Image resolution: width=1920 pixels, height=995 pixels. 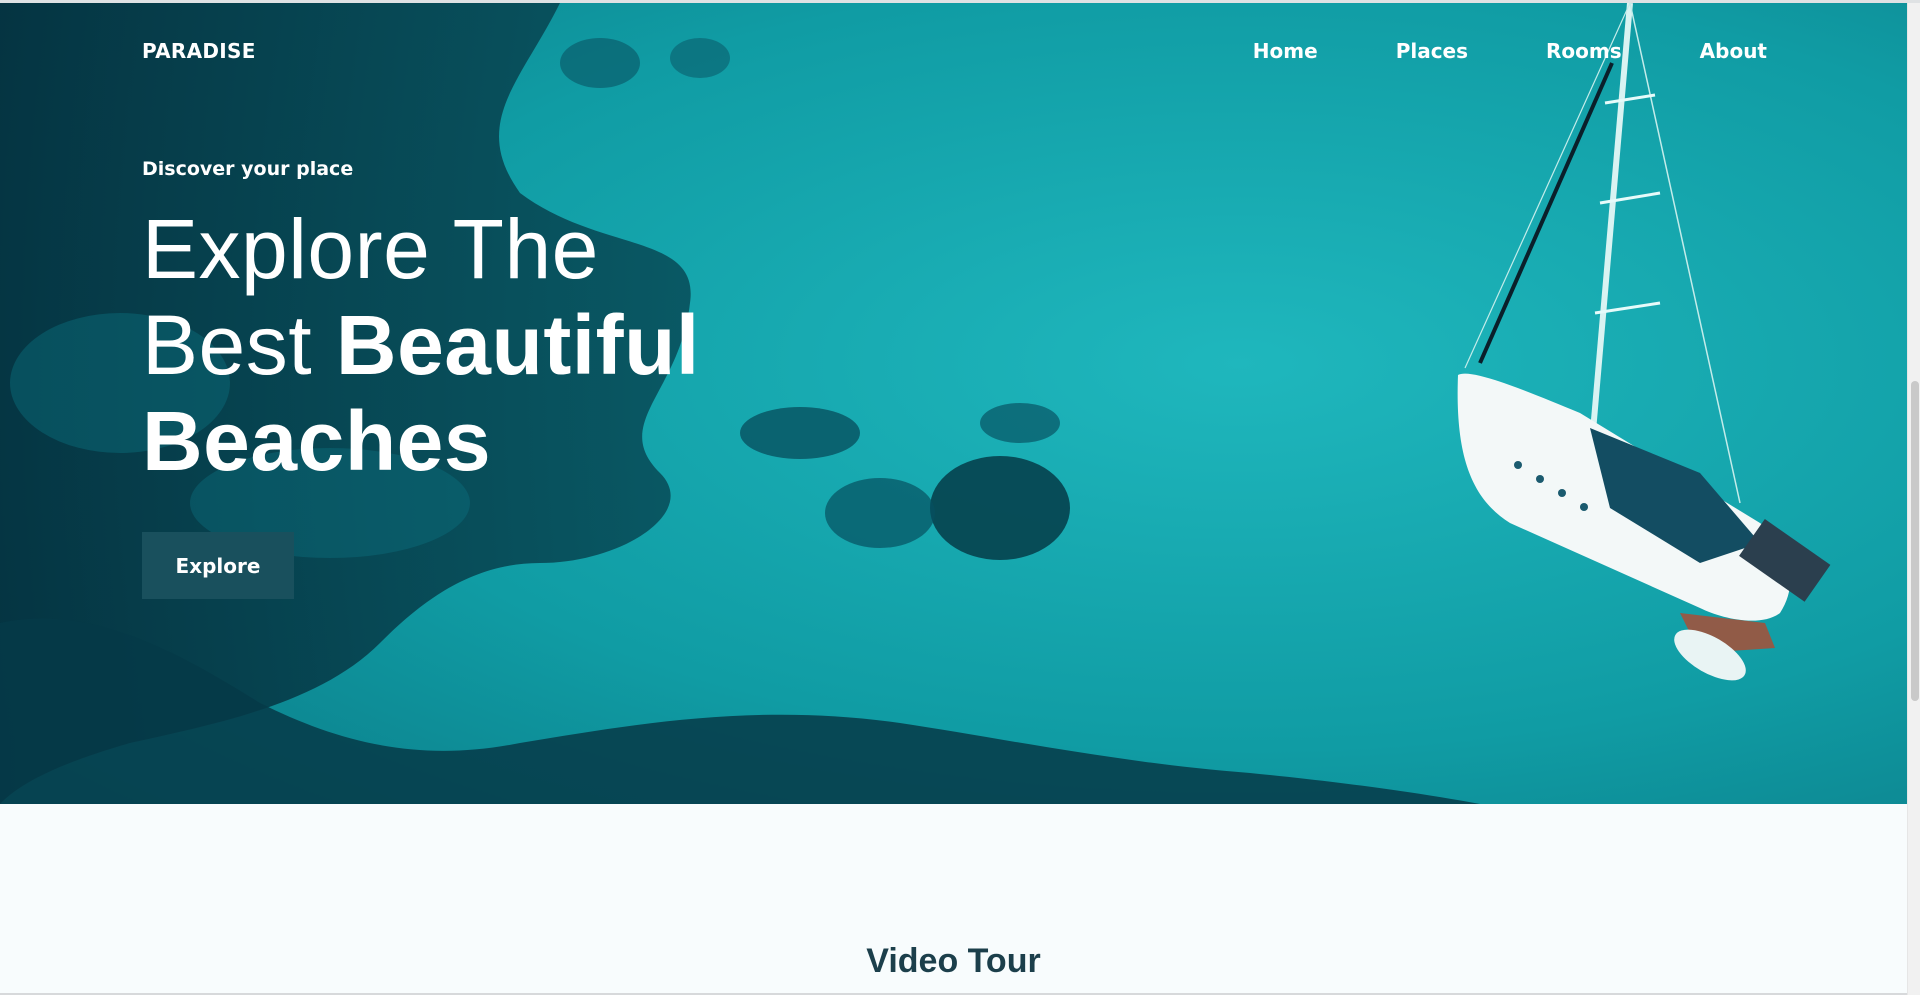 I want to click on headline-line-3: Beaches, so click(x=317, y=441).